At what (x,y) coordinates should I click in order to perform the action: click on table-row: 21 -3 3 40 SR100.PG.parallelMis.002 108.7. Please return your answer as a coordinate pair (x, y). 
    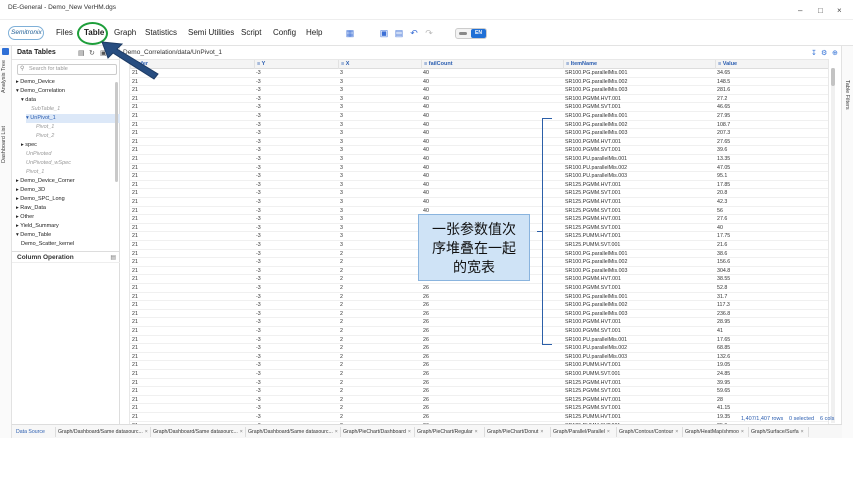
    Looking at the image, I should click on (479, 125).